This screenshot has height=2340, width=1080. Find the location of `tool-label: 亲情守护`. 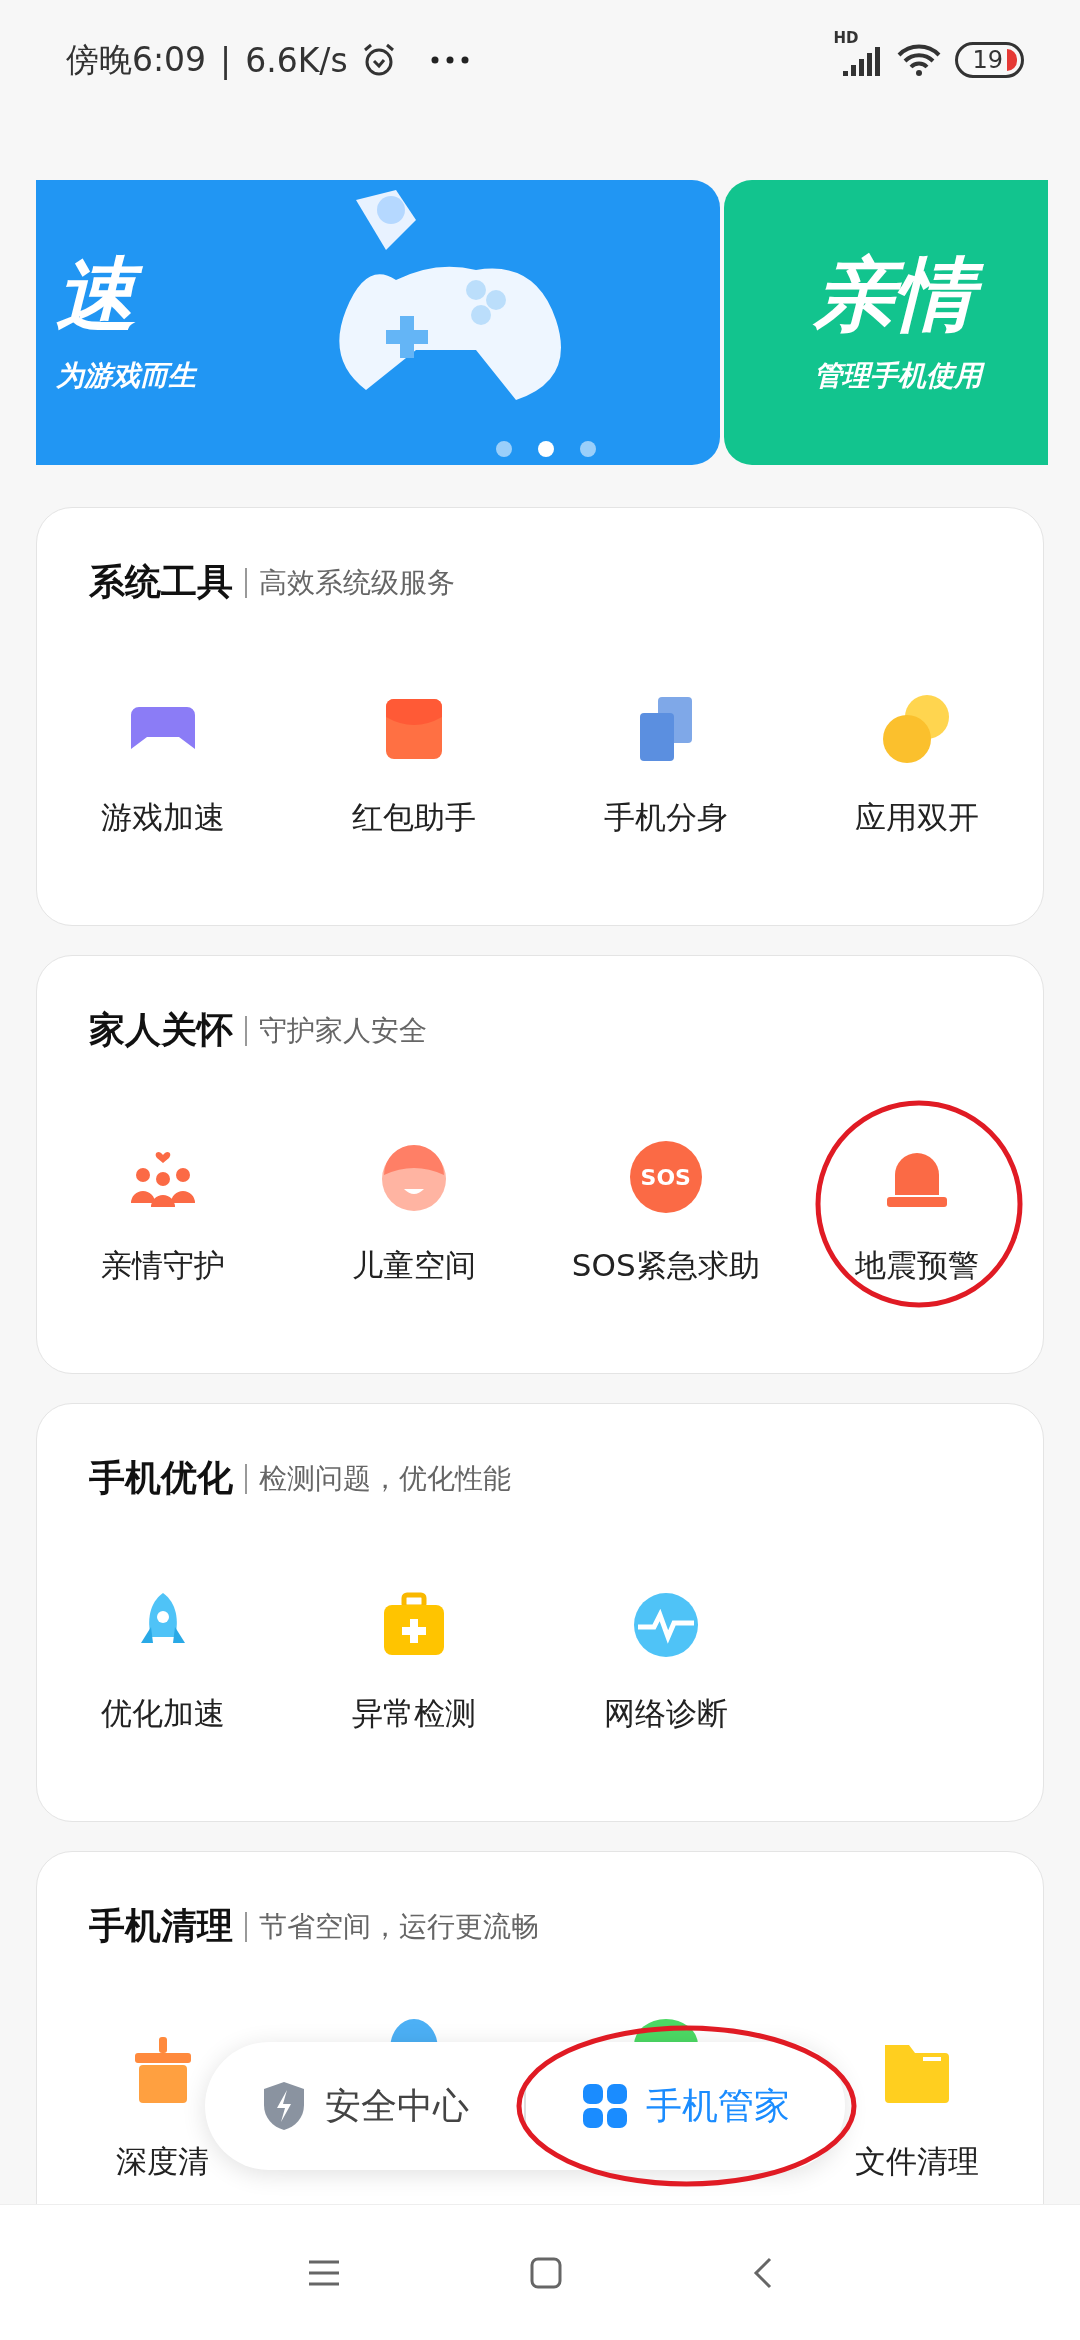

tool-label: 亲情守护 is located at coordinates (162, 1266).